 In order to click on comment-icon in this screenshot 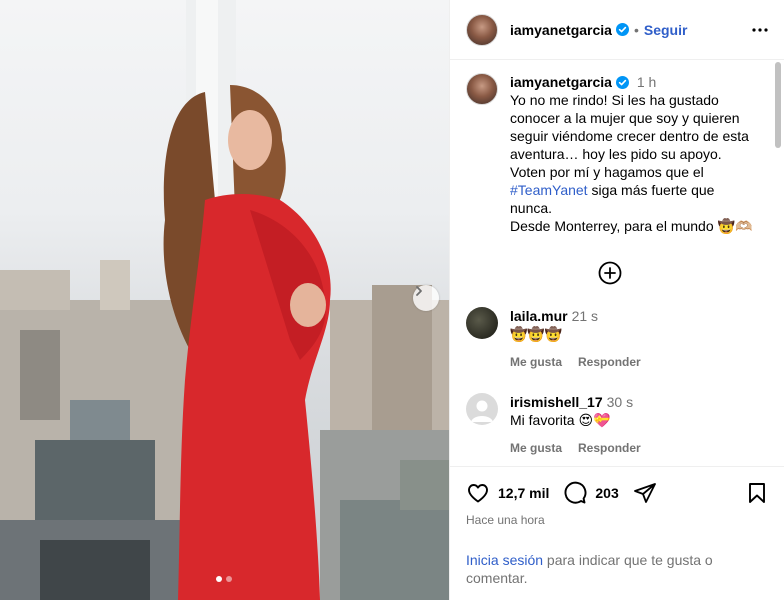, I will do `click(575, 493)`.